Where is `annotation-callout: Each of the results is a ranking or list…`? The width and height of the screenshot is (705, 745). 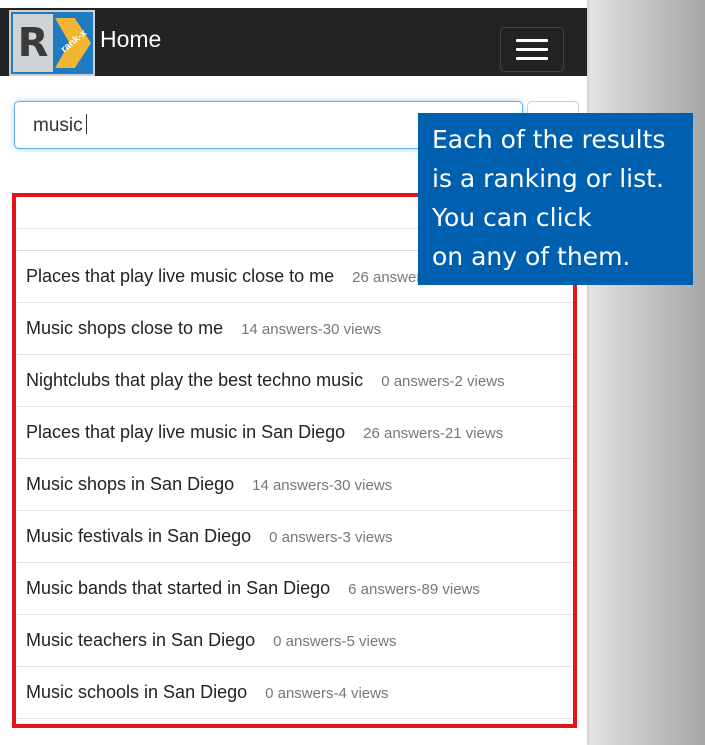 annotation-callout: Each of the results is a ranking or list… is located at coordinates (555, 199).